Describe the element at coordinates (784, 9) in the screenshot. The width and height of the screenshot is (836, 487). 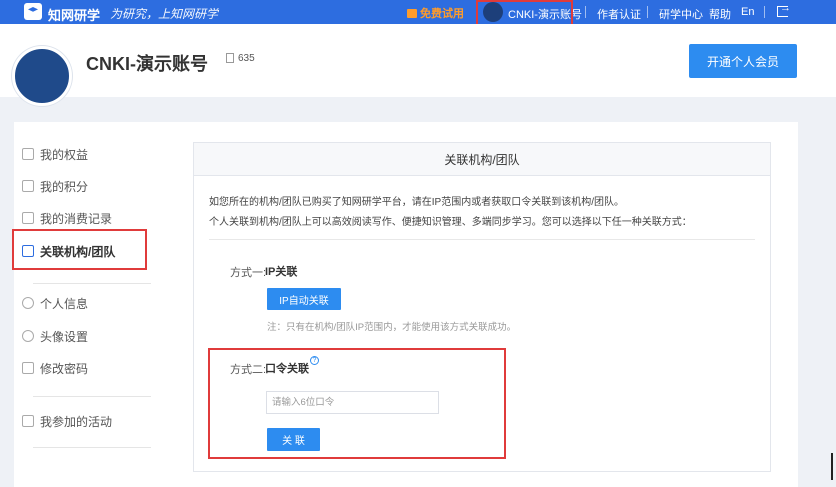
I see `logout-icon` at that location.